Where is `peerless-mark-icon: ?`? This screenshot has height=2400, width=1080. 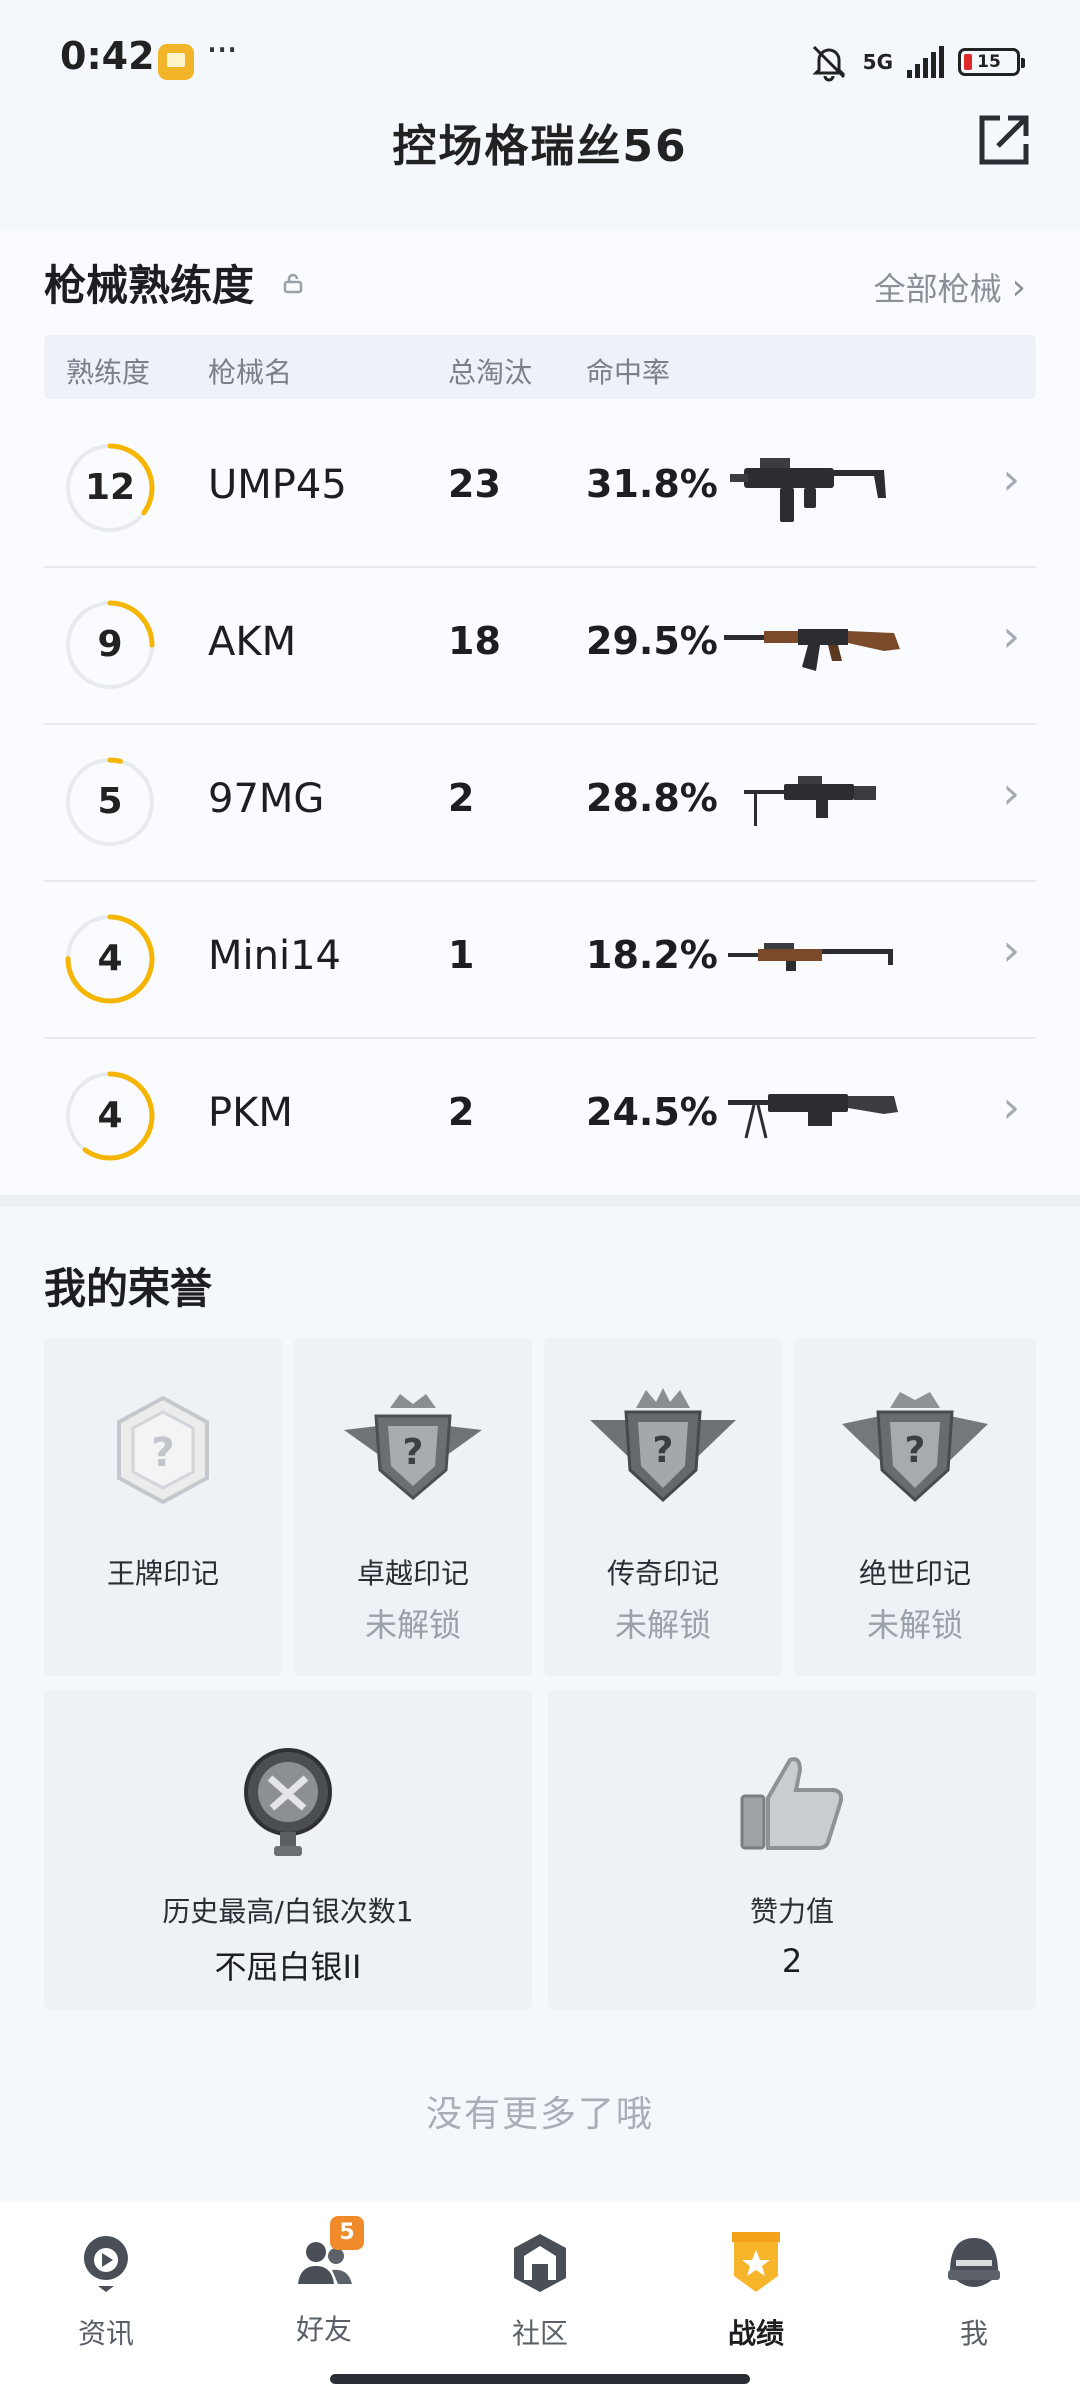
peerless-mark-icon: ? is located at coordinates (915, 1447).